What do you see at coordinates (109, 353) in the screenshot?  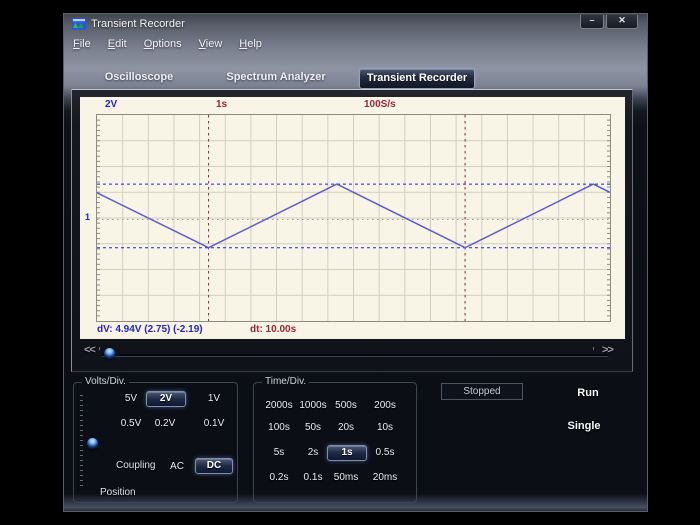 I see `scrollbar-thumb` at bounding box center [109, 353].